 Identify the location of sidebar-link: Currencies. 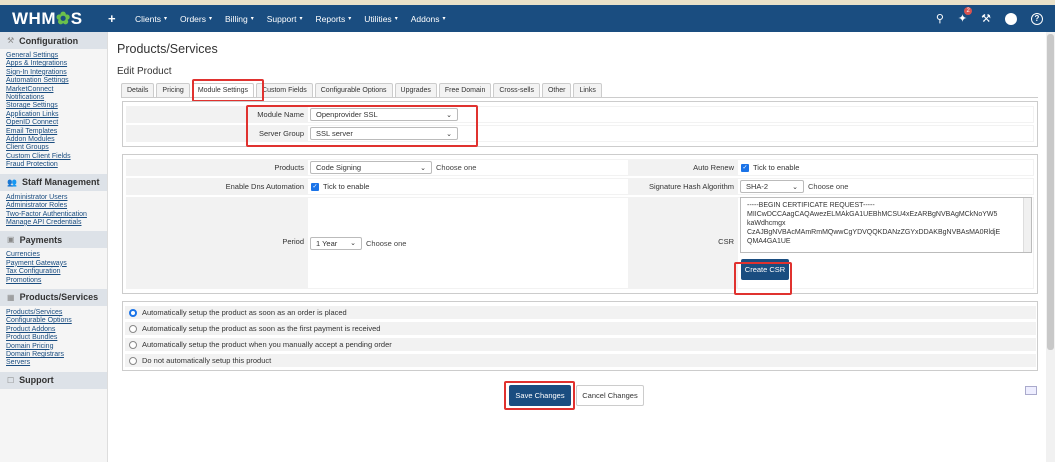
(56, 255).